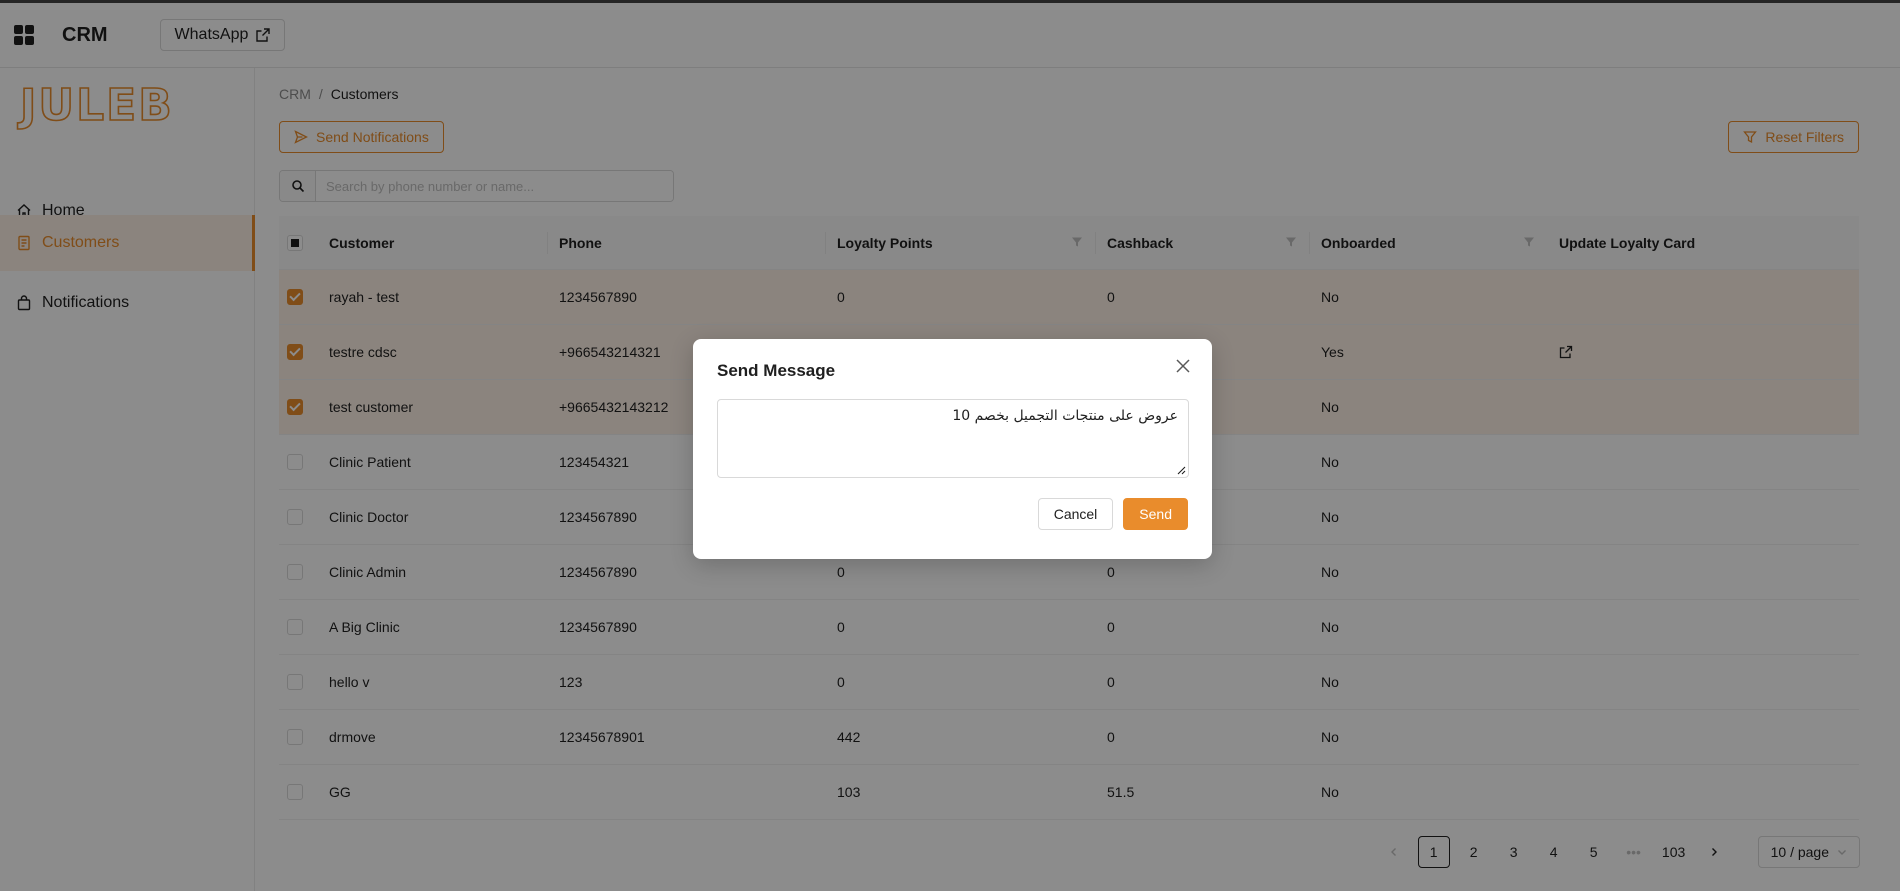  I want to click on message-textarea-wrap: عروض على منتجات التجميل بخصم 10, so click(953, 438).